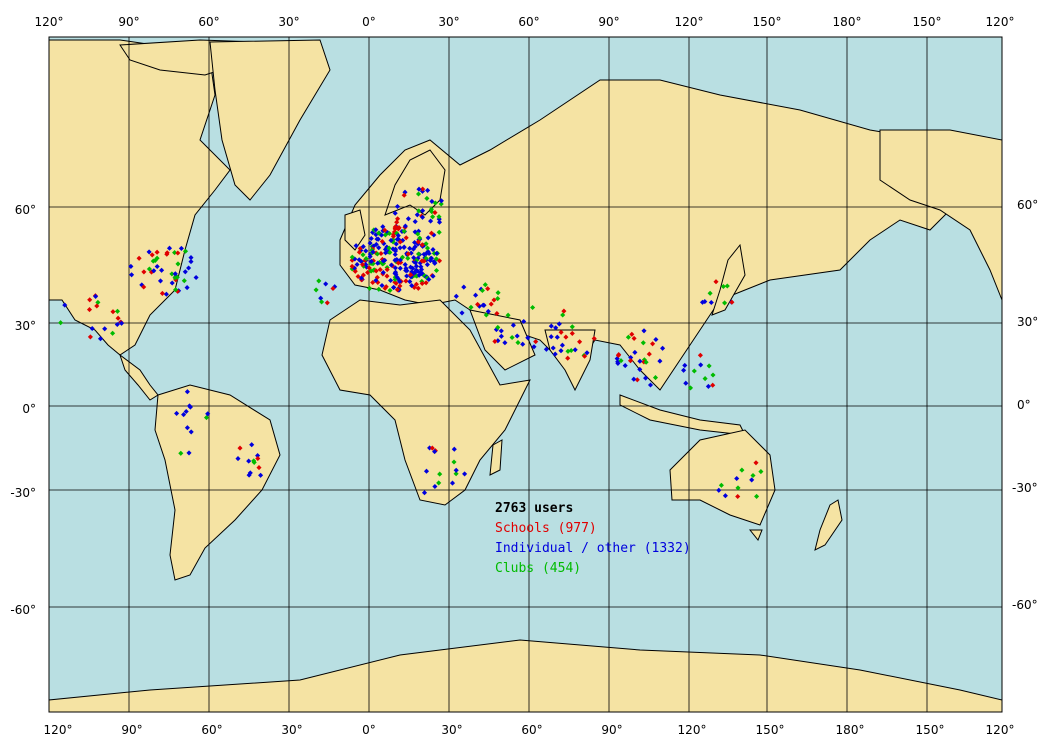 The height and width of the screenshot is (748, 1051). I want to click on lat-labels-right: 60° 30° 0° -30° -60°, so click(1025, 405).